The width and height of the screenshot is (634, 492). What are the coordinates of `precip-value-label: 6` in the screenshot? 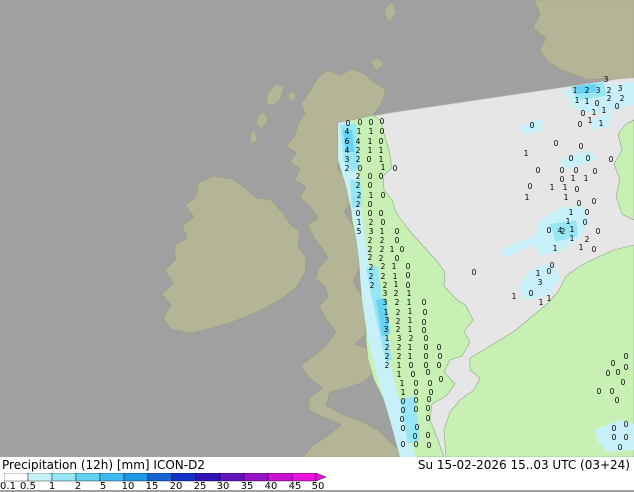 It's located at (347, 141).